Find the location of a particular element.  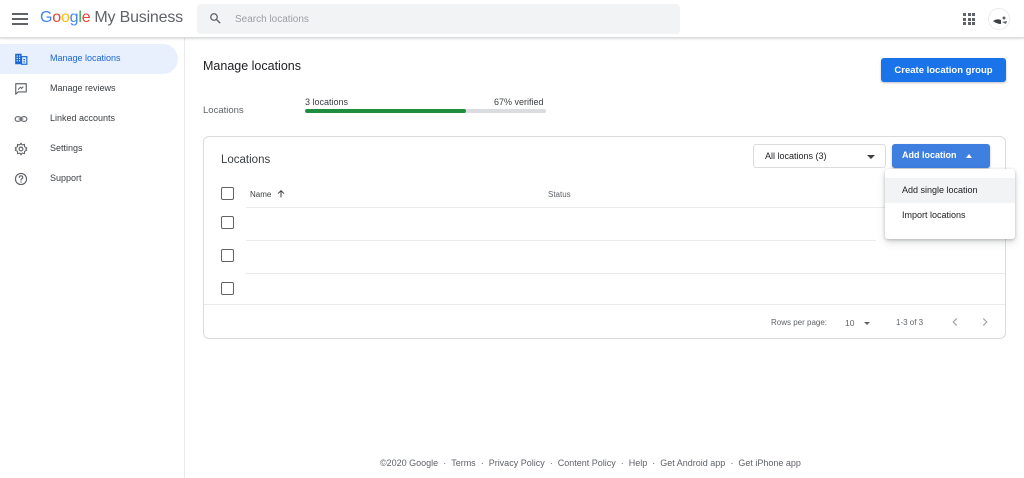

footer-link-terms: Terms is located at coordinates (463, 463).